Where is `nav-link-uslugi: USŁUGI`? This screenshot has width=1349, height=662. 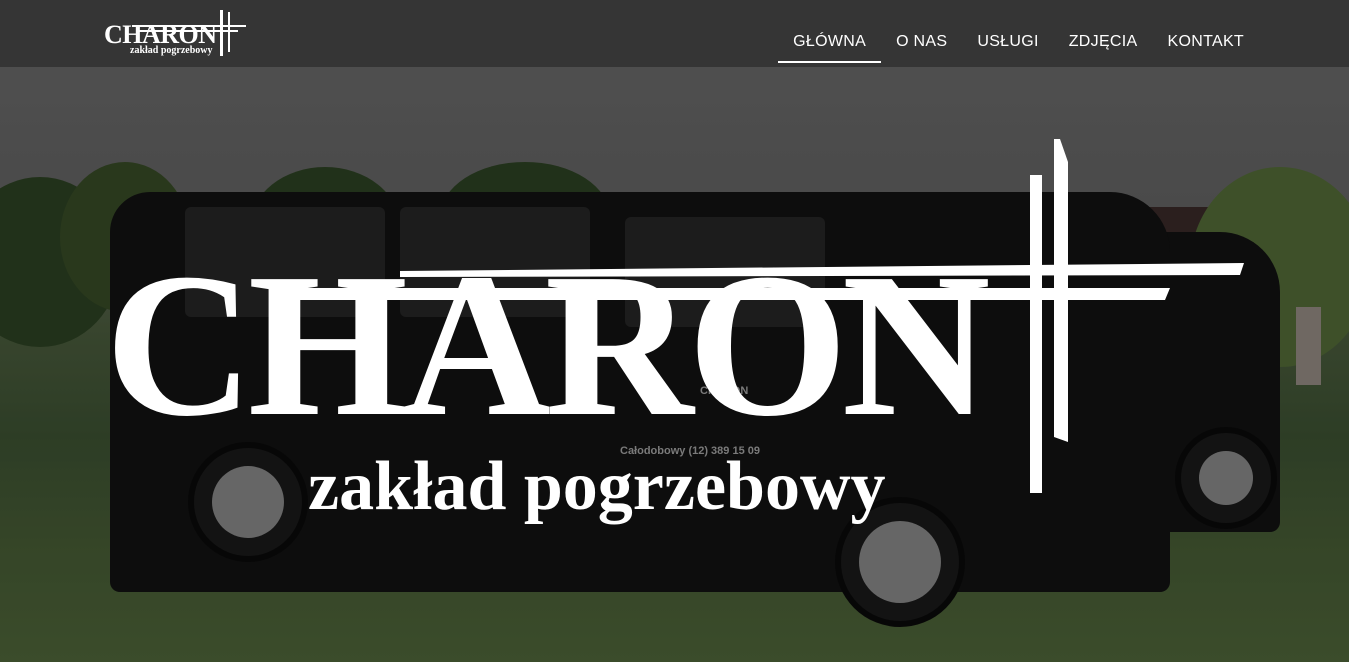
nav-link-uslugi: USŁUGI is located at coordinates (1007, 34).